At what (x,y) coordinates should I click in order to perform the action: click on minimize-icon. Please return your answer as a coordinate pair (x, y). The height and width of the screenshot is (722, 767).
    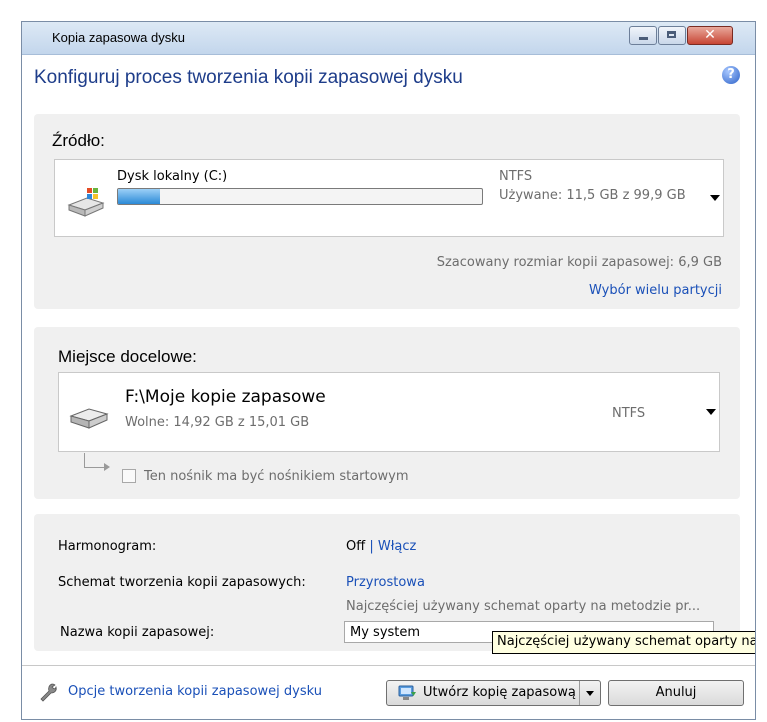
    Looking at the image, I should click on (643, 38).